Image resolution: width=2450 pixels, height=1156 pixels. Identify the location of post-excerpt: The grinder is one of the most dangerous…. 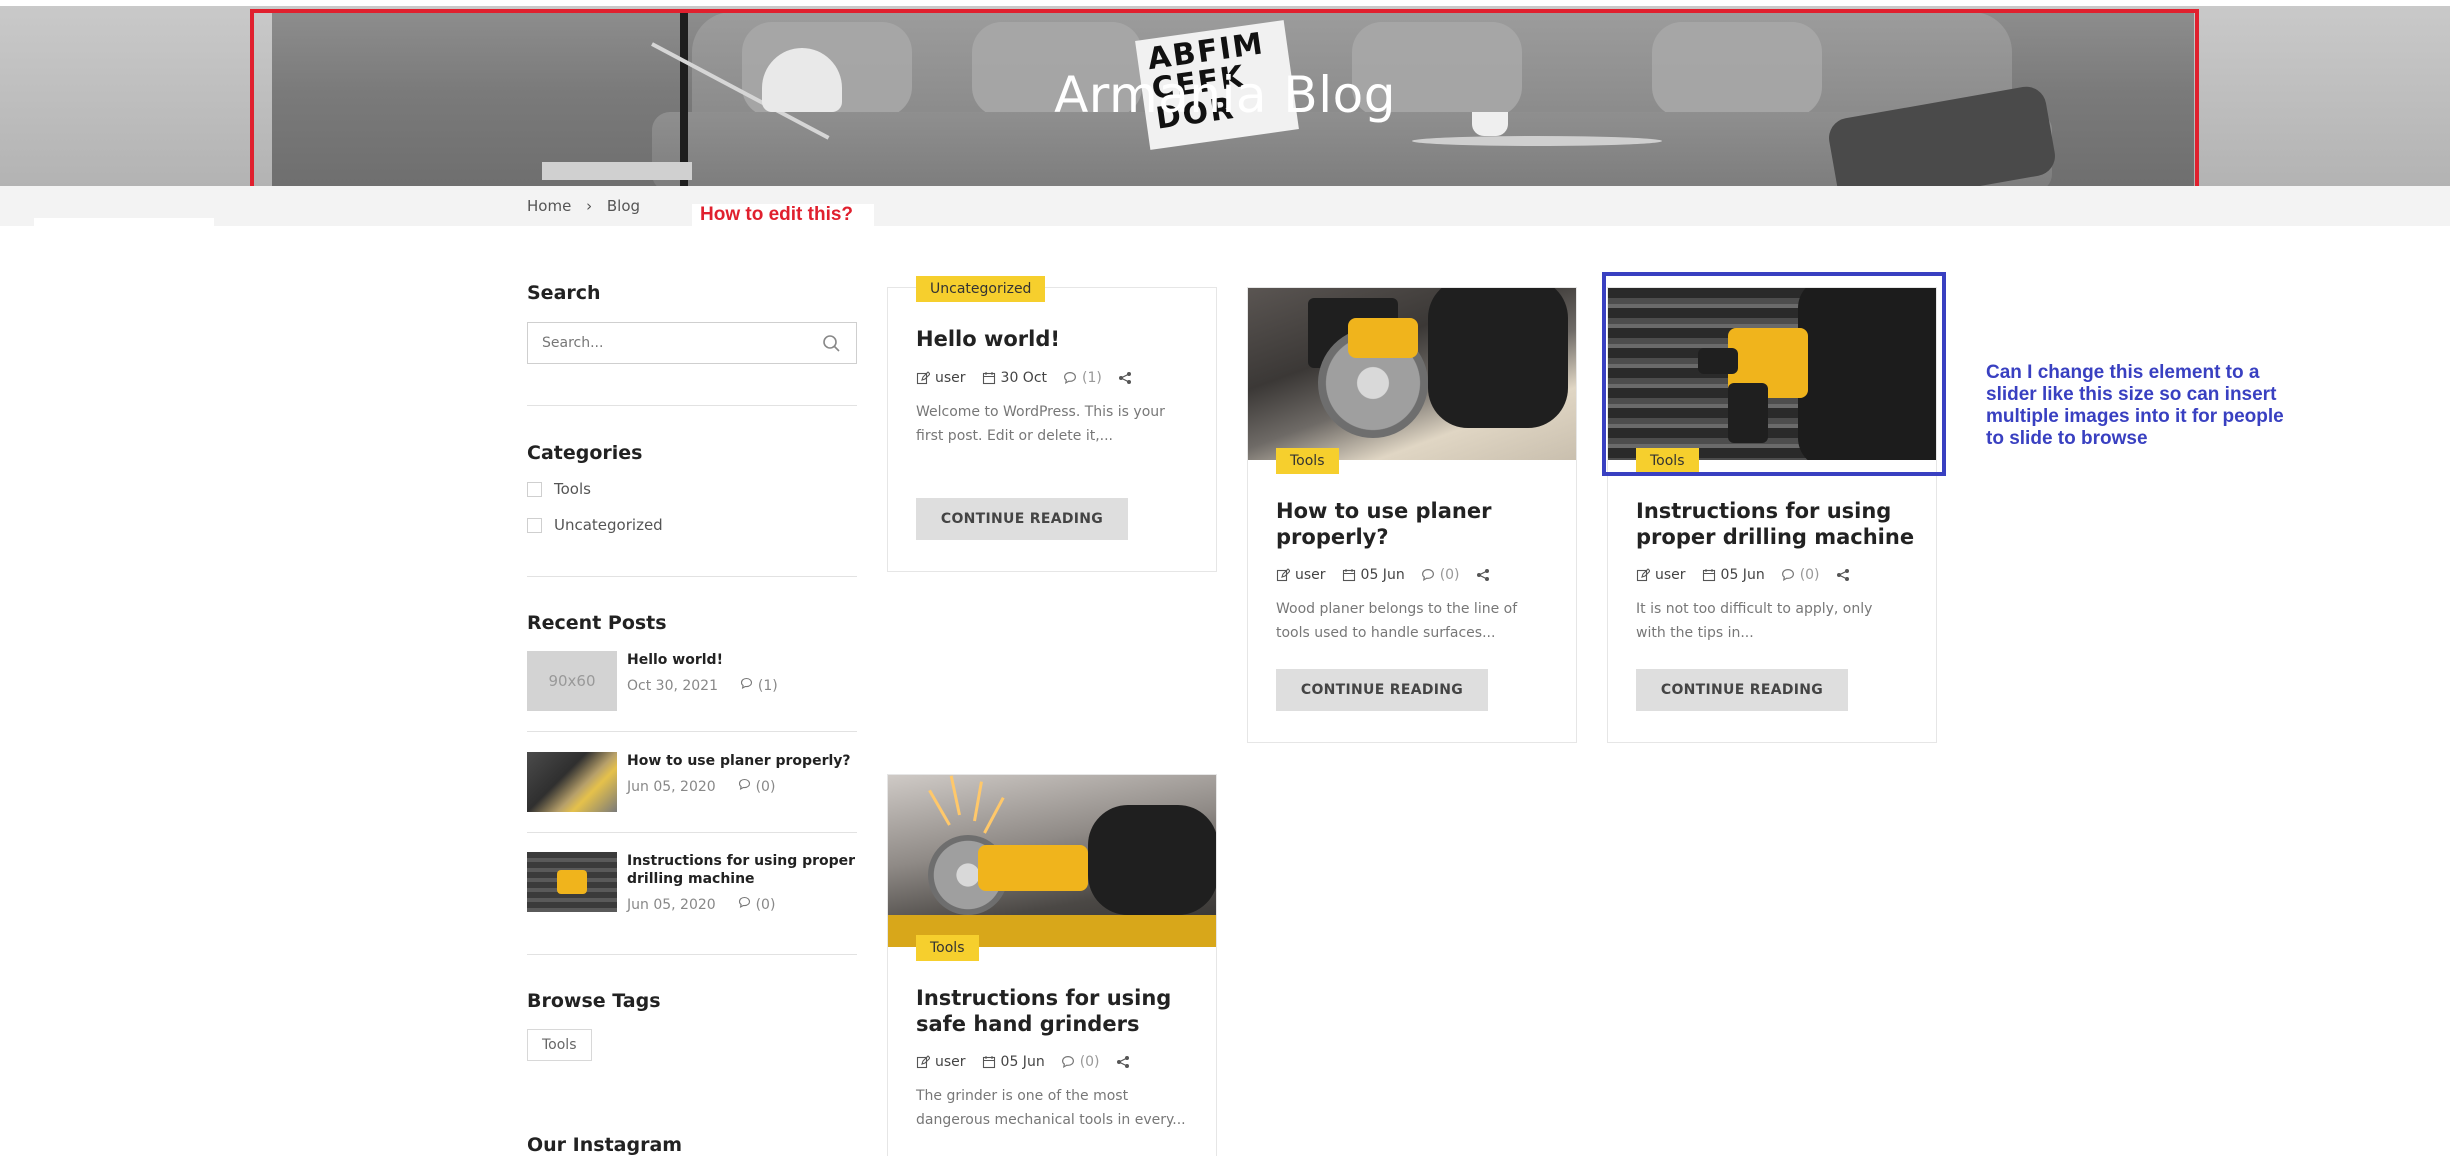
(1051, 1108).